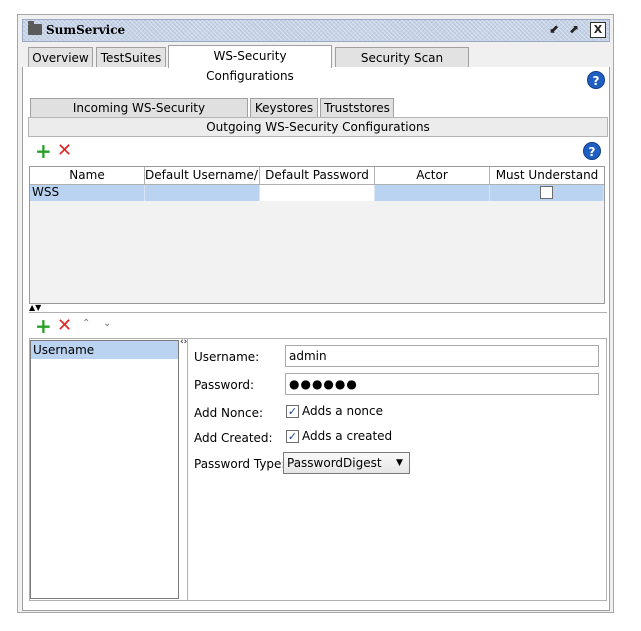  What do you see at coordinates (546, 192) in the screenshot?
I see `must-understand-checkbox` at bounding box center [546, 192].